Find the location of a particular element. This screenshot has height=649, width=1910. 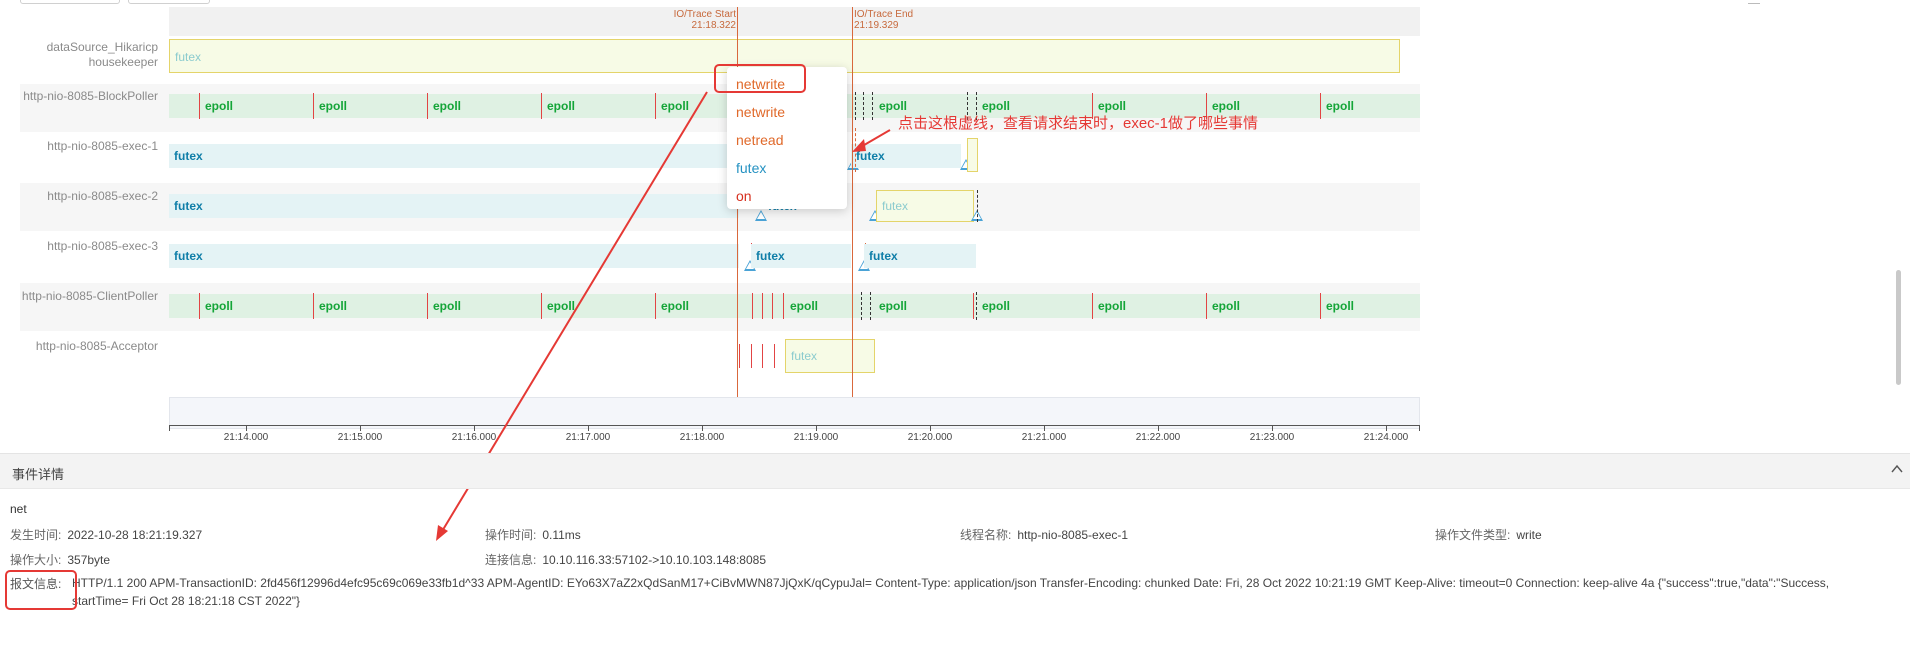

field-key: 线程名称: is located at coordinates (986, 535).